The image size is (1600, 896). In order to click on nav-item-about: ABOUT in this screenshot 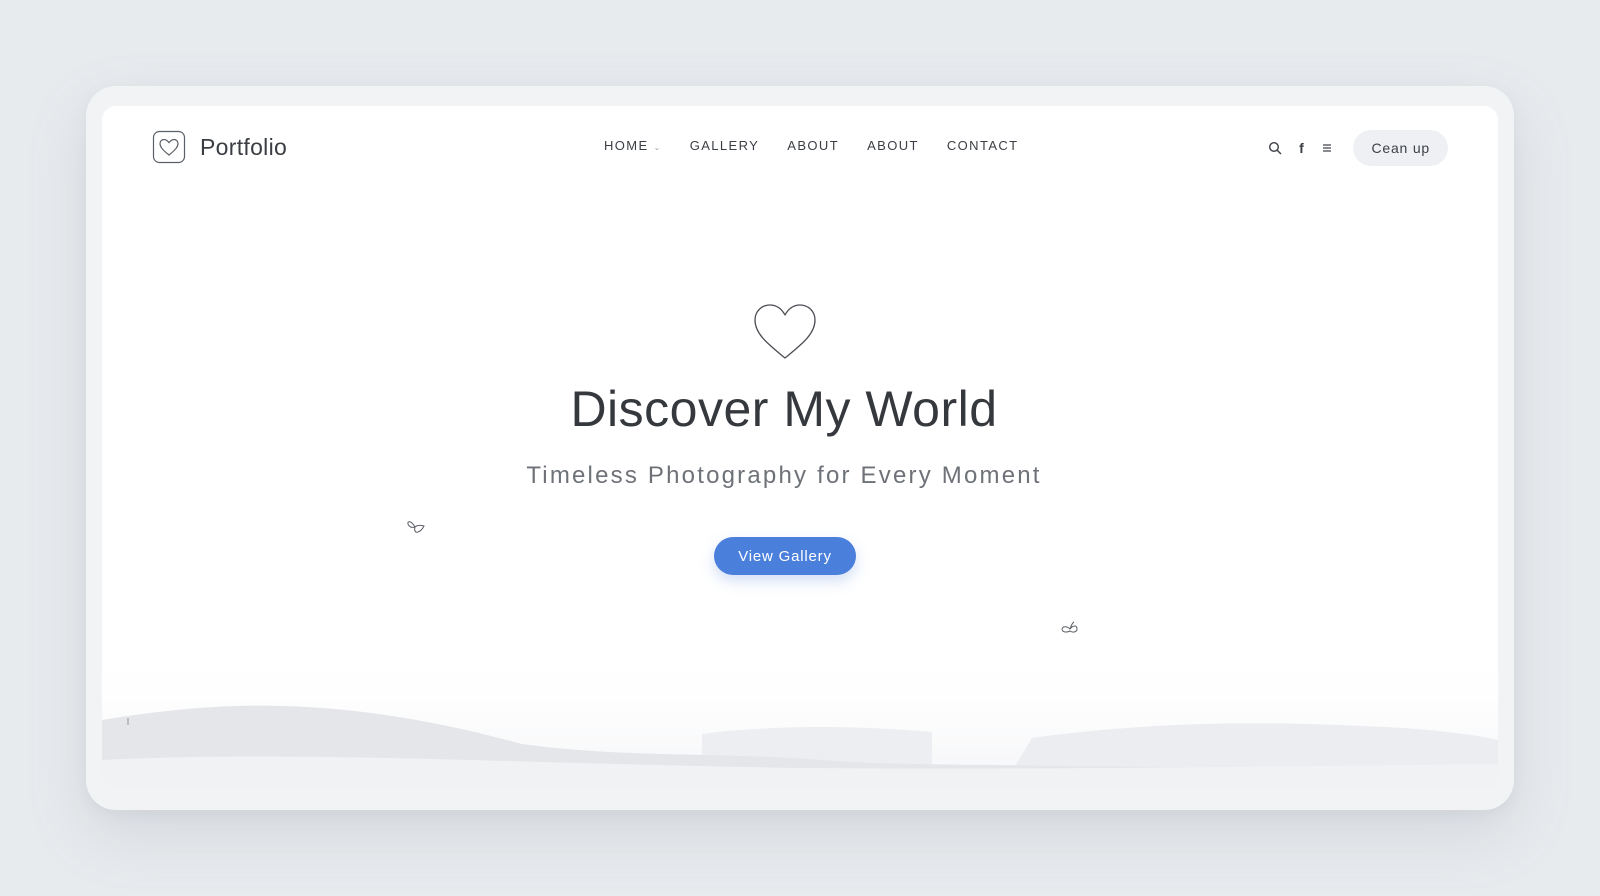, I will do `click(813, 145)`.